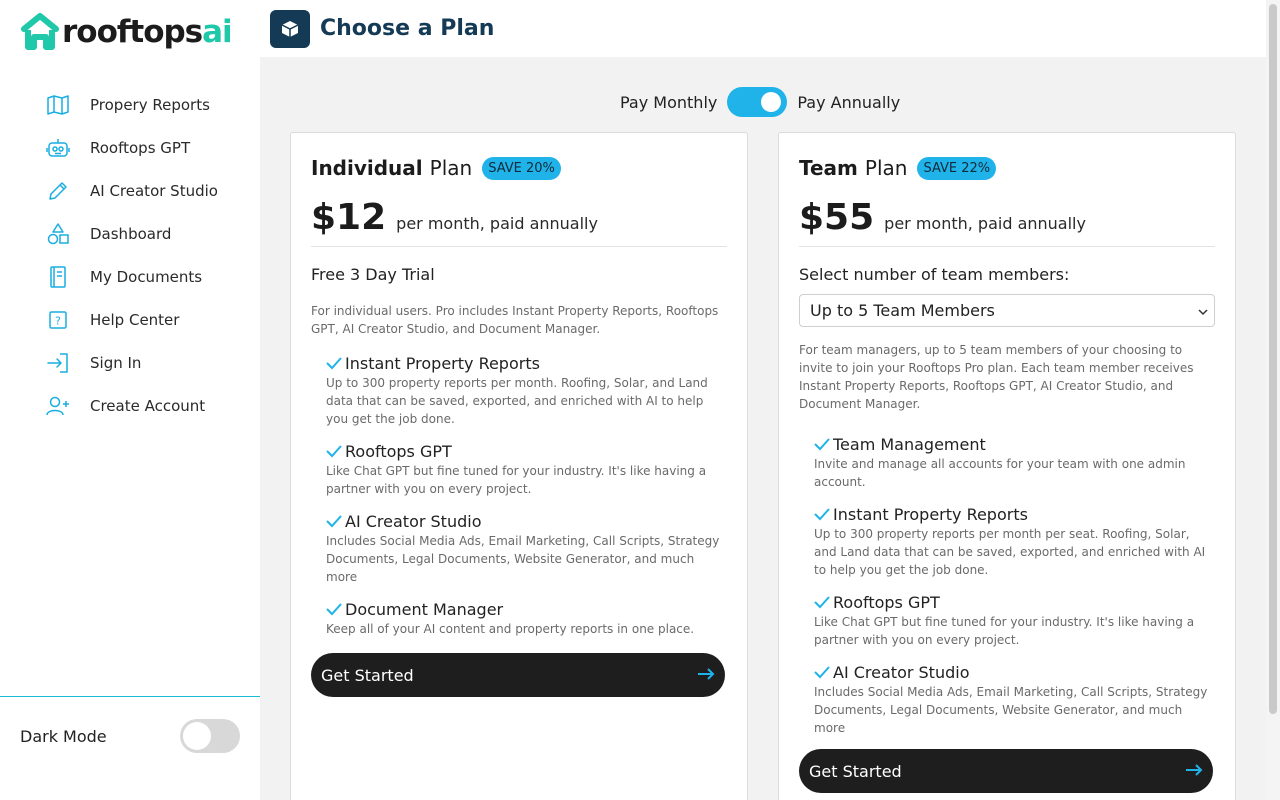  I want to click on price-row: $55 per month, paid annually, so click(1007, 217).